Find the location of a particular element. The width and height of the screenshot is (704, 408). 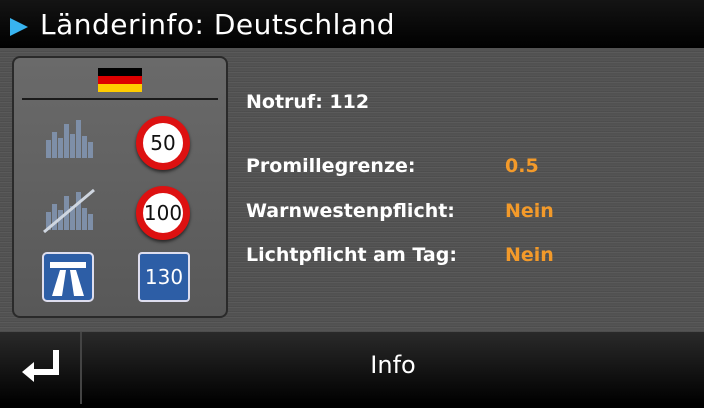

germany-flag-icon is located at coordinates (120, 80).